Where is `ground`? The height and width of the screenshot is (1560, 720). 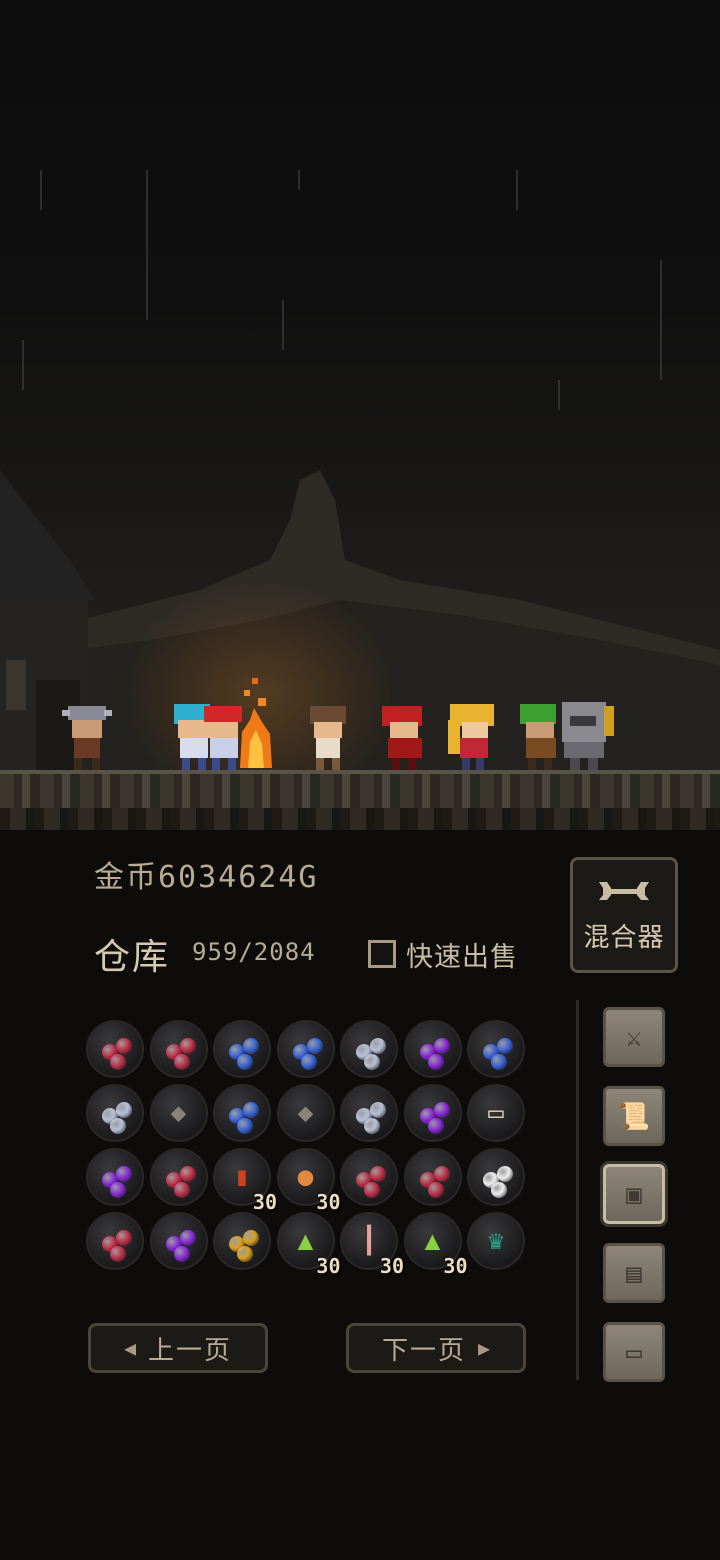
ground is located at coordinates (360, 800).